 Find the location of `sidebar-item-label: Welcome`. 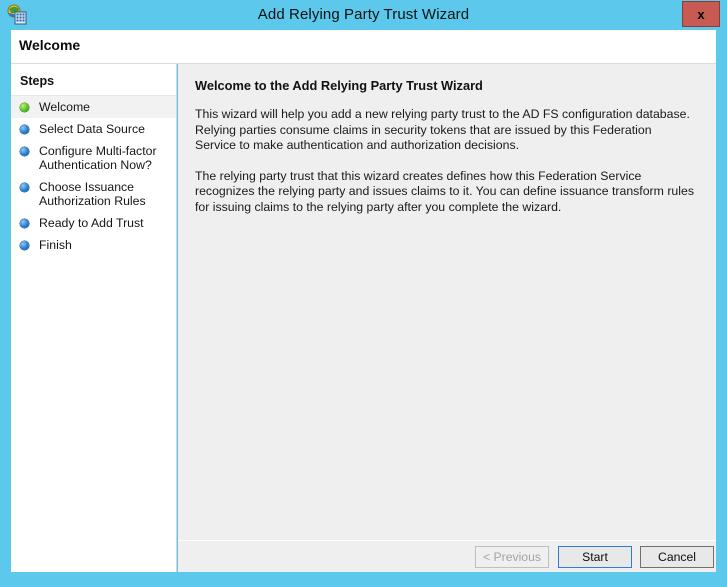

sidebar-item-label: Welcome is located at coordinates (65, 107).